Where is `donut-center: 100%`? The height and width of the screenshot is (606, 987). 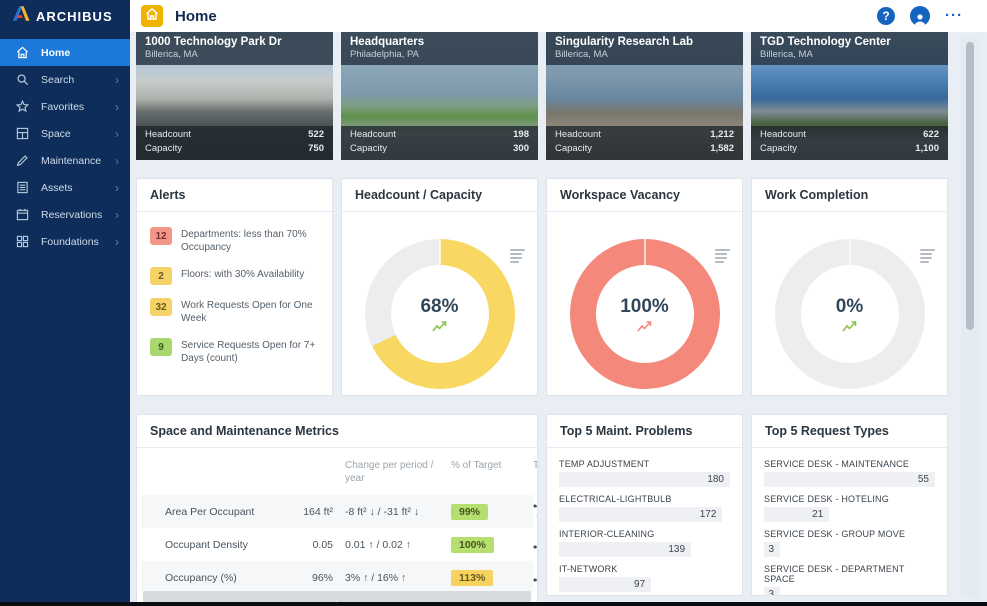
donut-center: 100% is located at coordinates (644, 314).